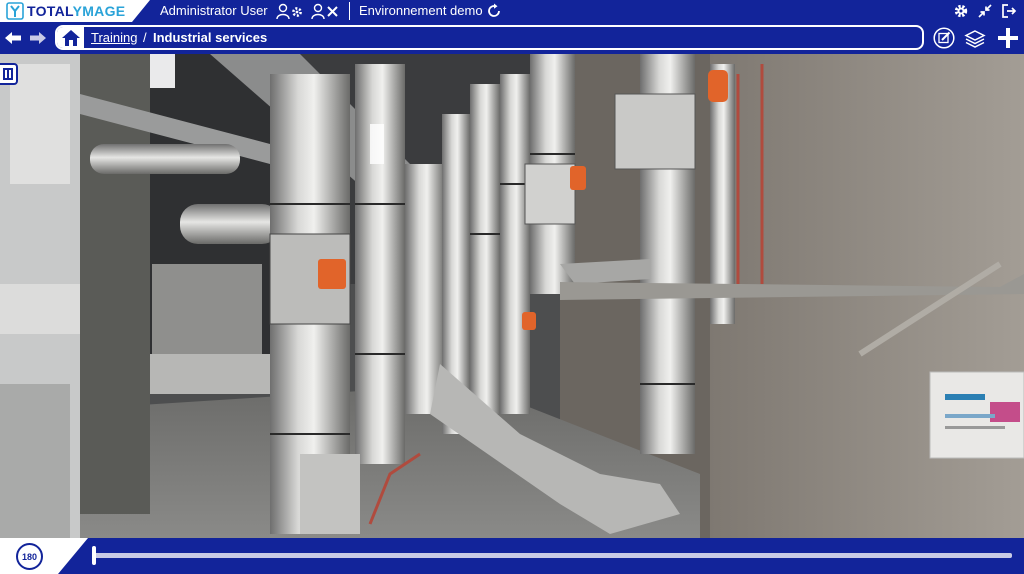  I want to click on add-icon, so click(1008, 38).